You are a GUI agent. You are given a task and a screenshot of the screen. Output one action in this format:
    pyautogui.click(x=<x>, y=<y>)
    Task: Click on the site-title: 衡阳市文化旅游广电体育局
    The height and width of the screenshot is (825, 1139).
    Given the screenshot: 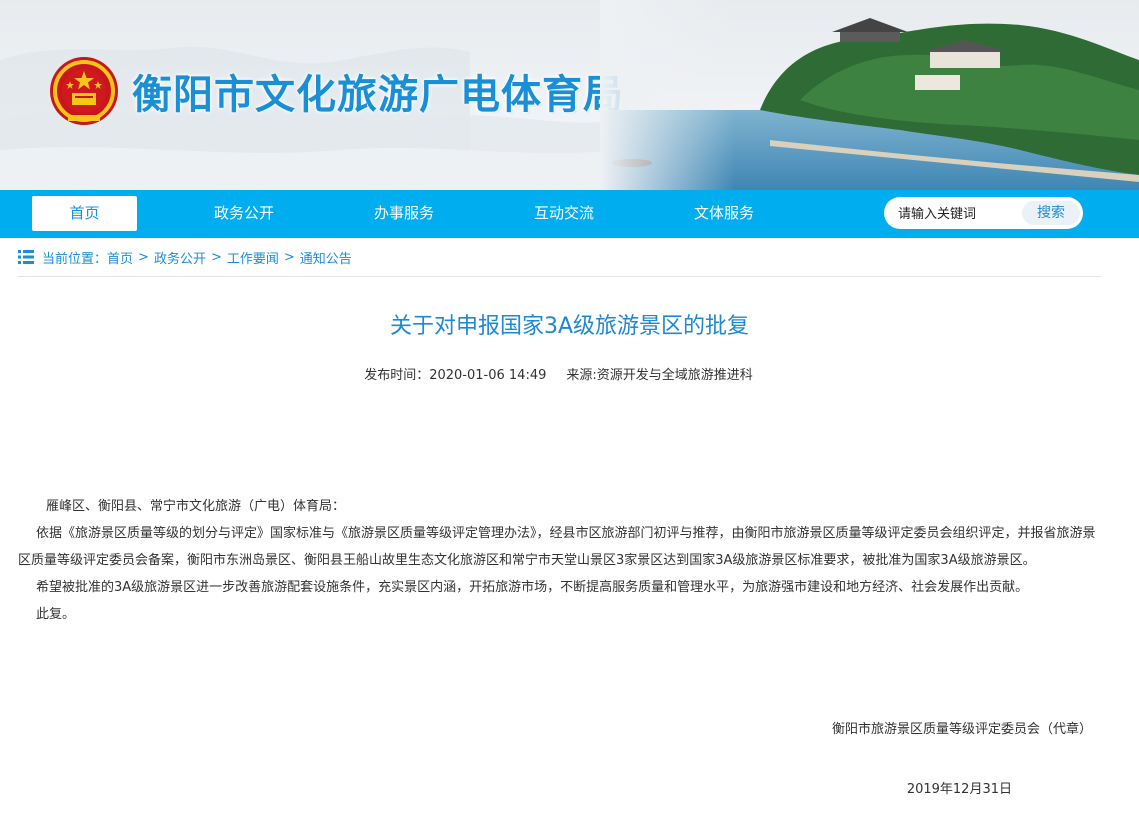 What is the action you would take?
    pyautogui.click(x=378, y=95)
    